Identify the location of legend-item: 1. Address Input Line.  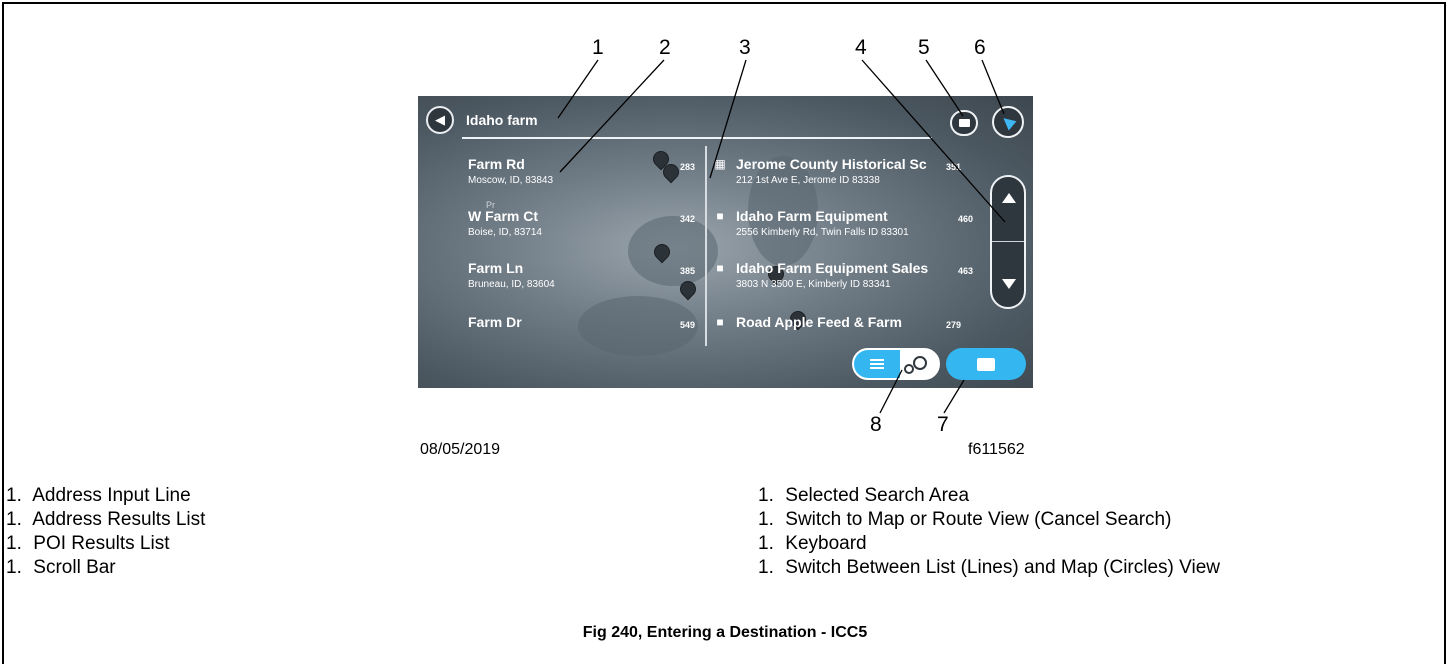
(98, 495).